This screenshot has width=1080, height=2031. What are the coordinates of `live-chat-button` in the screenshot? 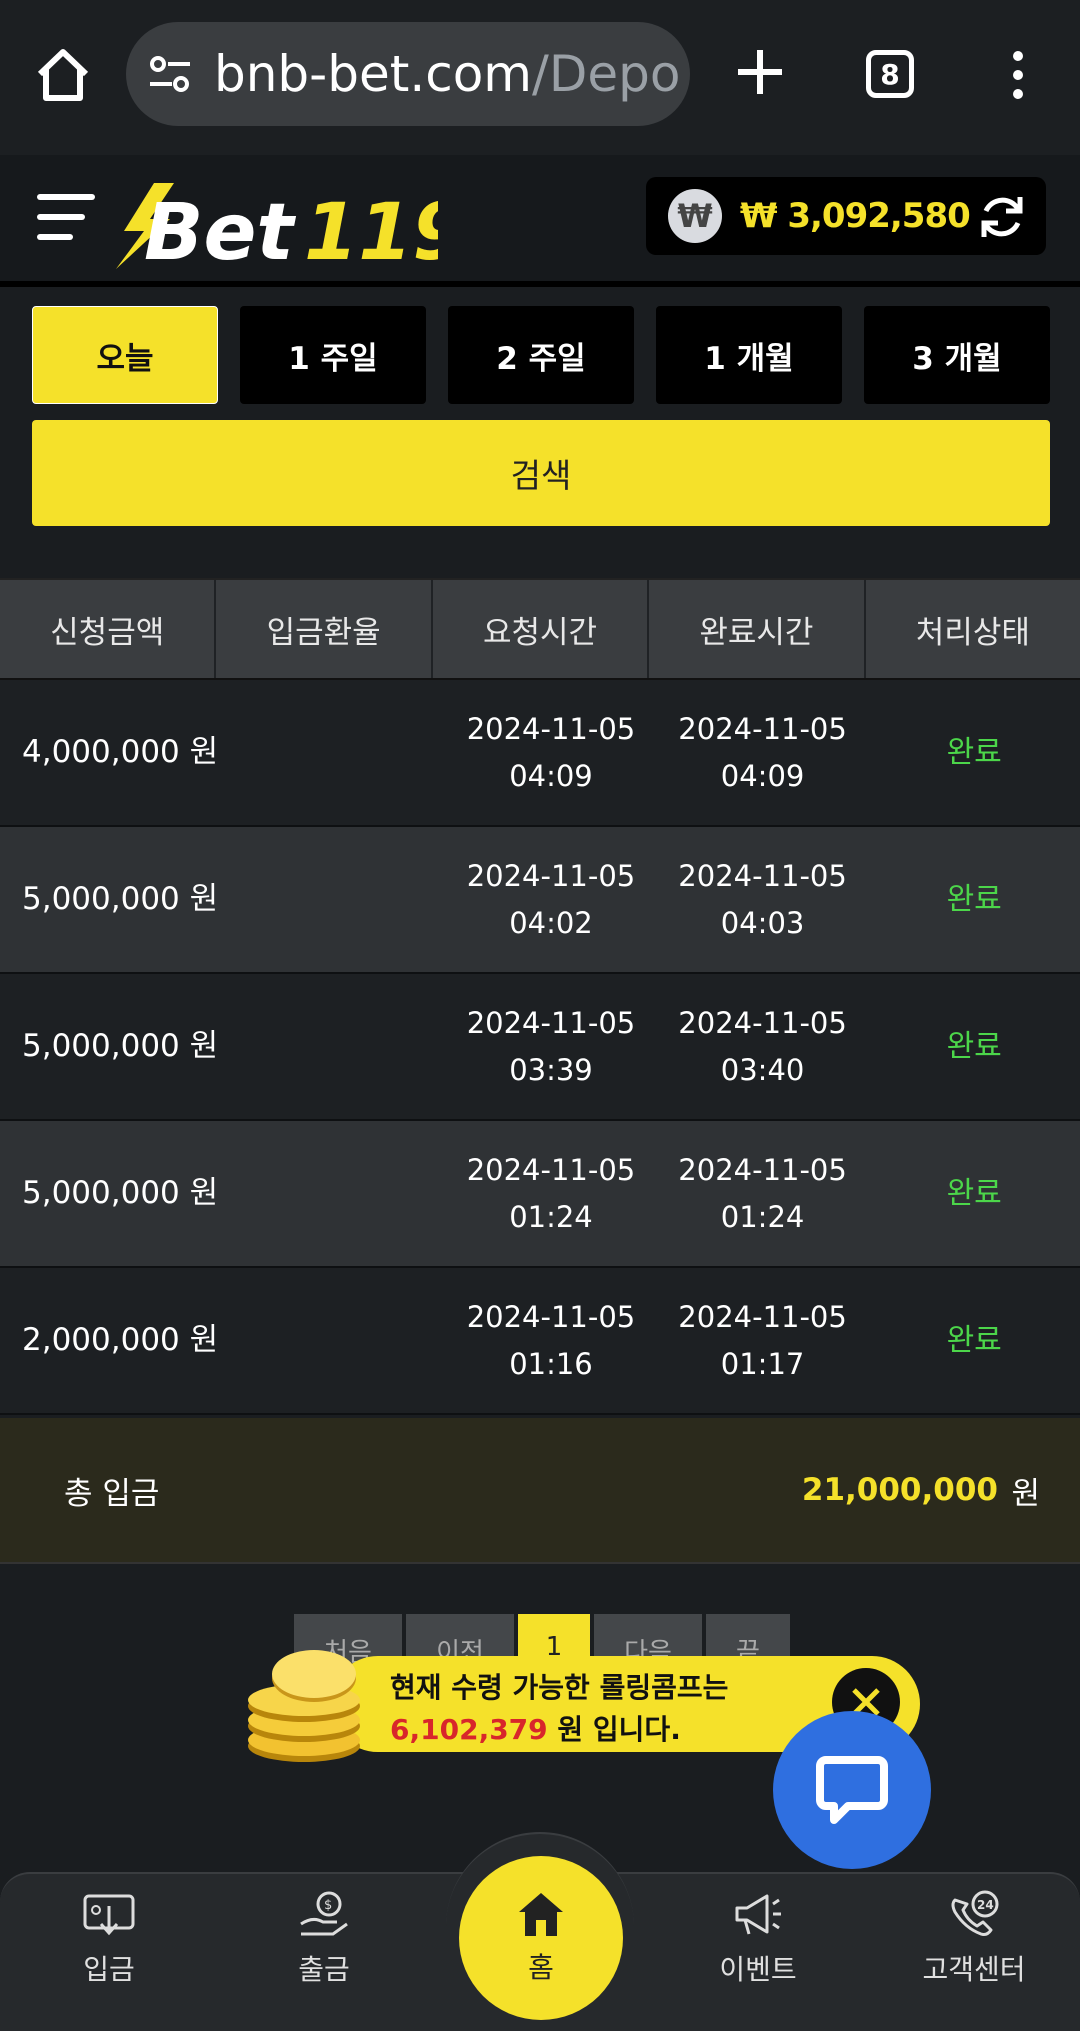 It's located at (852, 1790).